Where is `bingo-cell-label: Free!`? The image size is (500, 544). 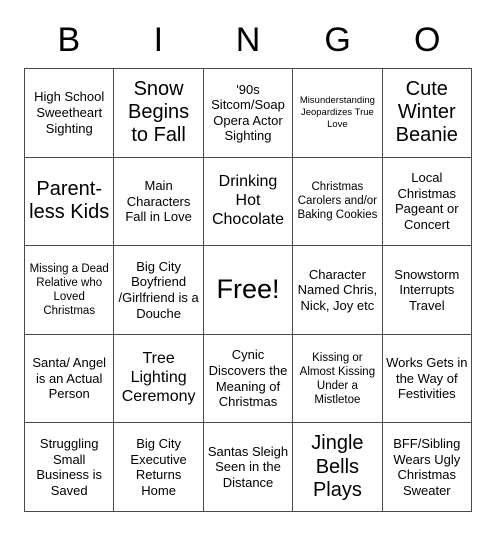 bingo-cell-label: Free! is located at coordinates (248, 289).